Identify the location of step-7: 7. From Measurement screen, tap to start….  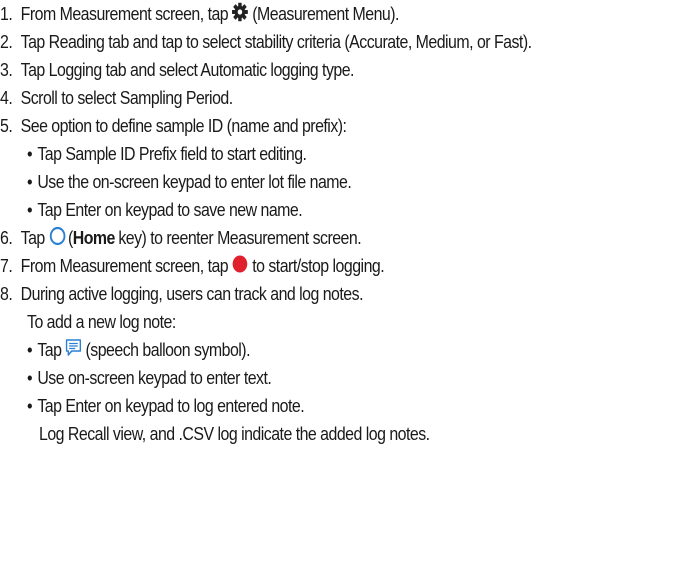
(192, 266).